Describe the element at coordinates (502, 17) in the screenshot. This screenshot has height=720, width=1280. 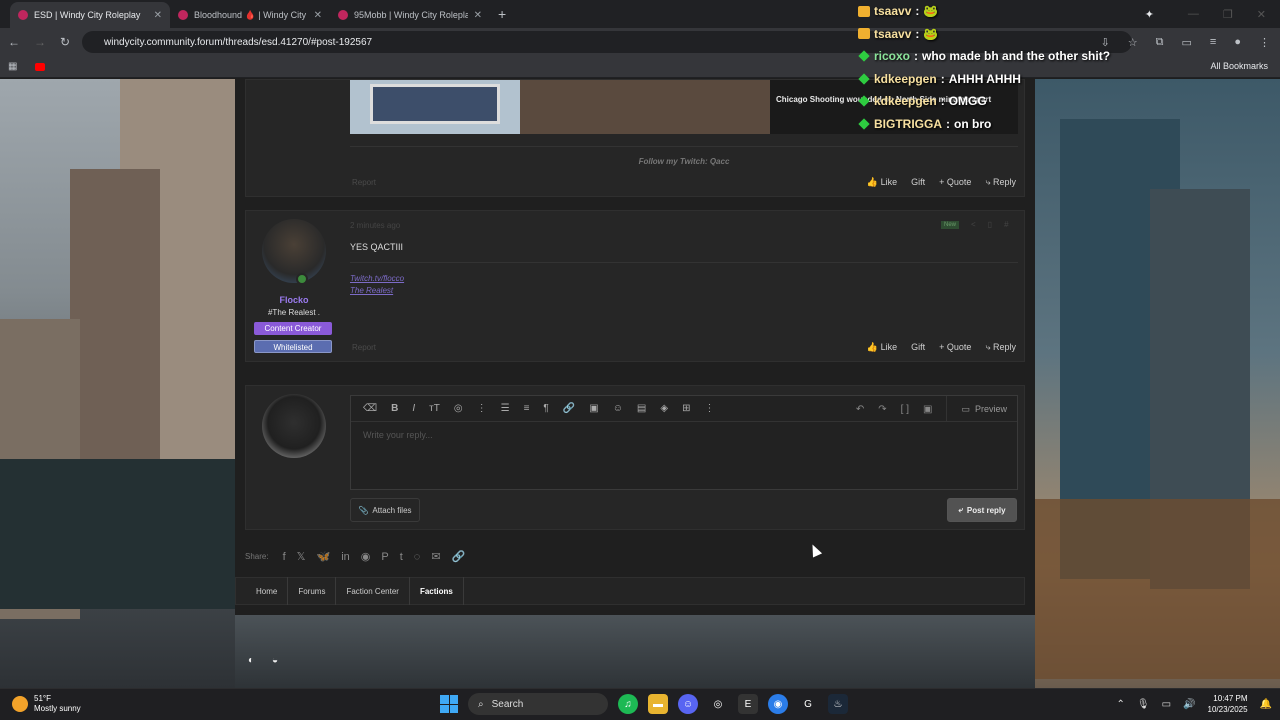
I see `new-tab-icon: +` at that location.